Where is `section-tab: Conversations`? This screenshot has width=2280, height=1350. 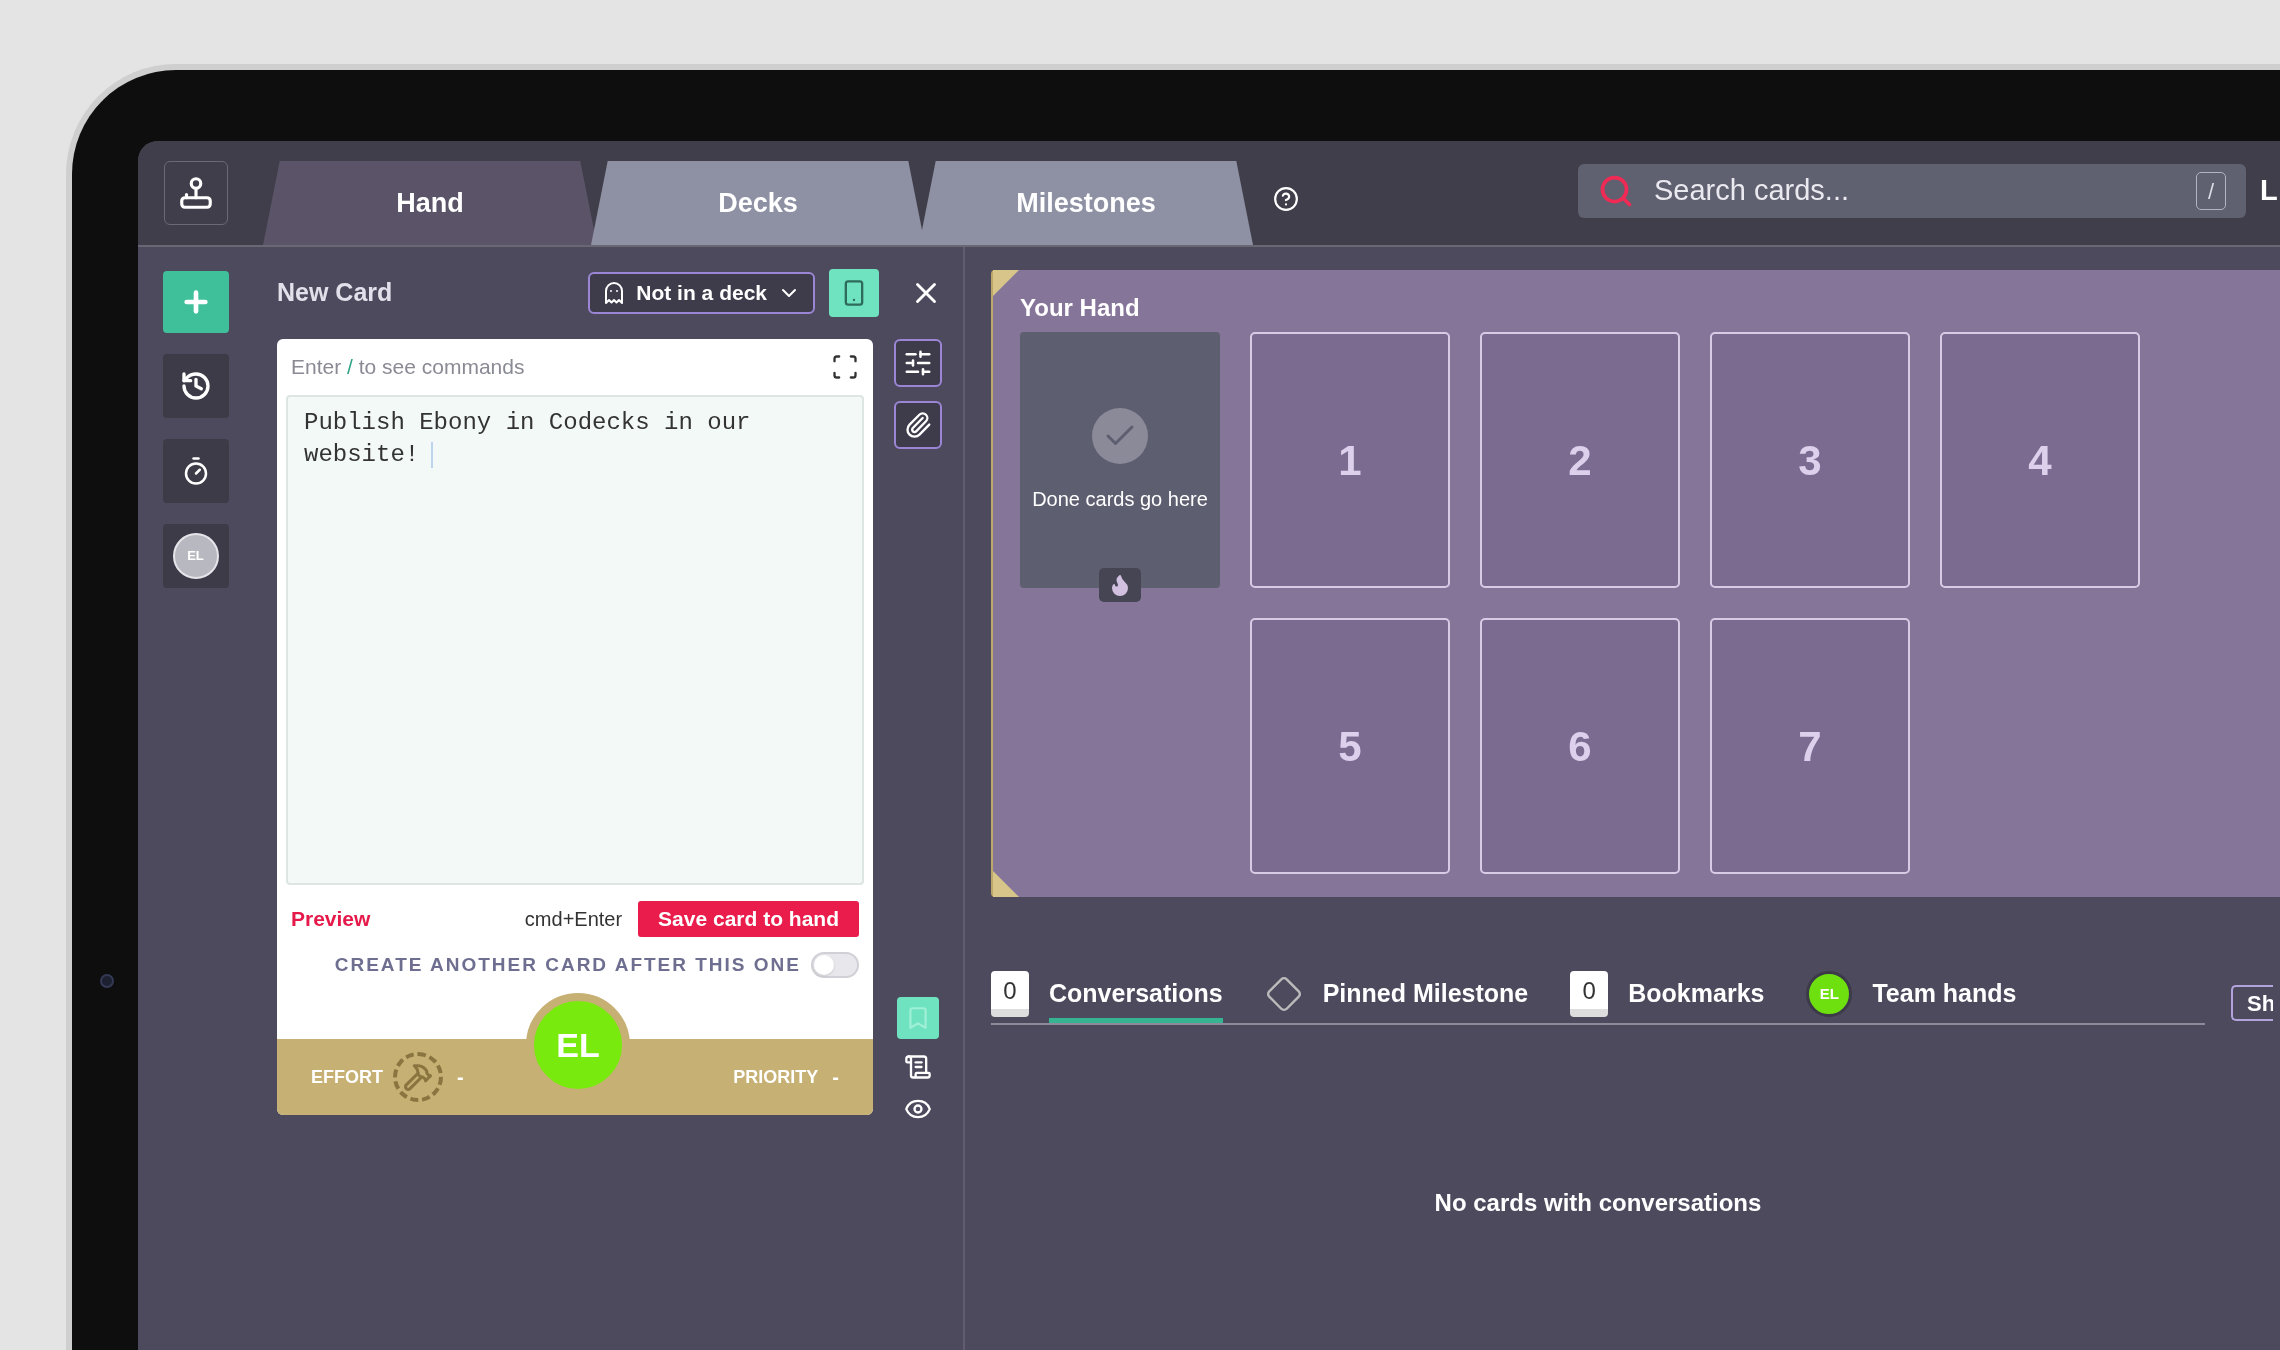 section-tab: Conversations is located at coordinates (1136, 994).